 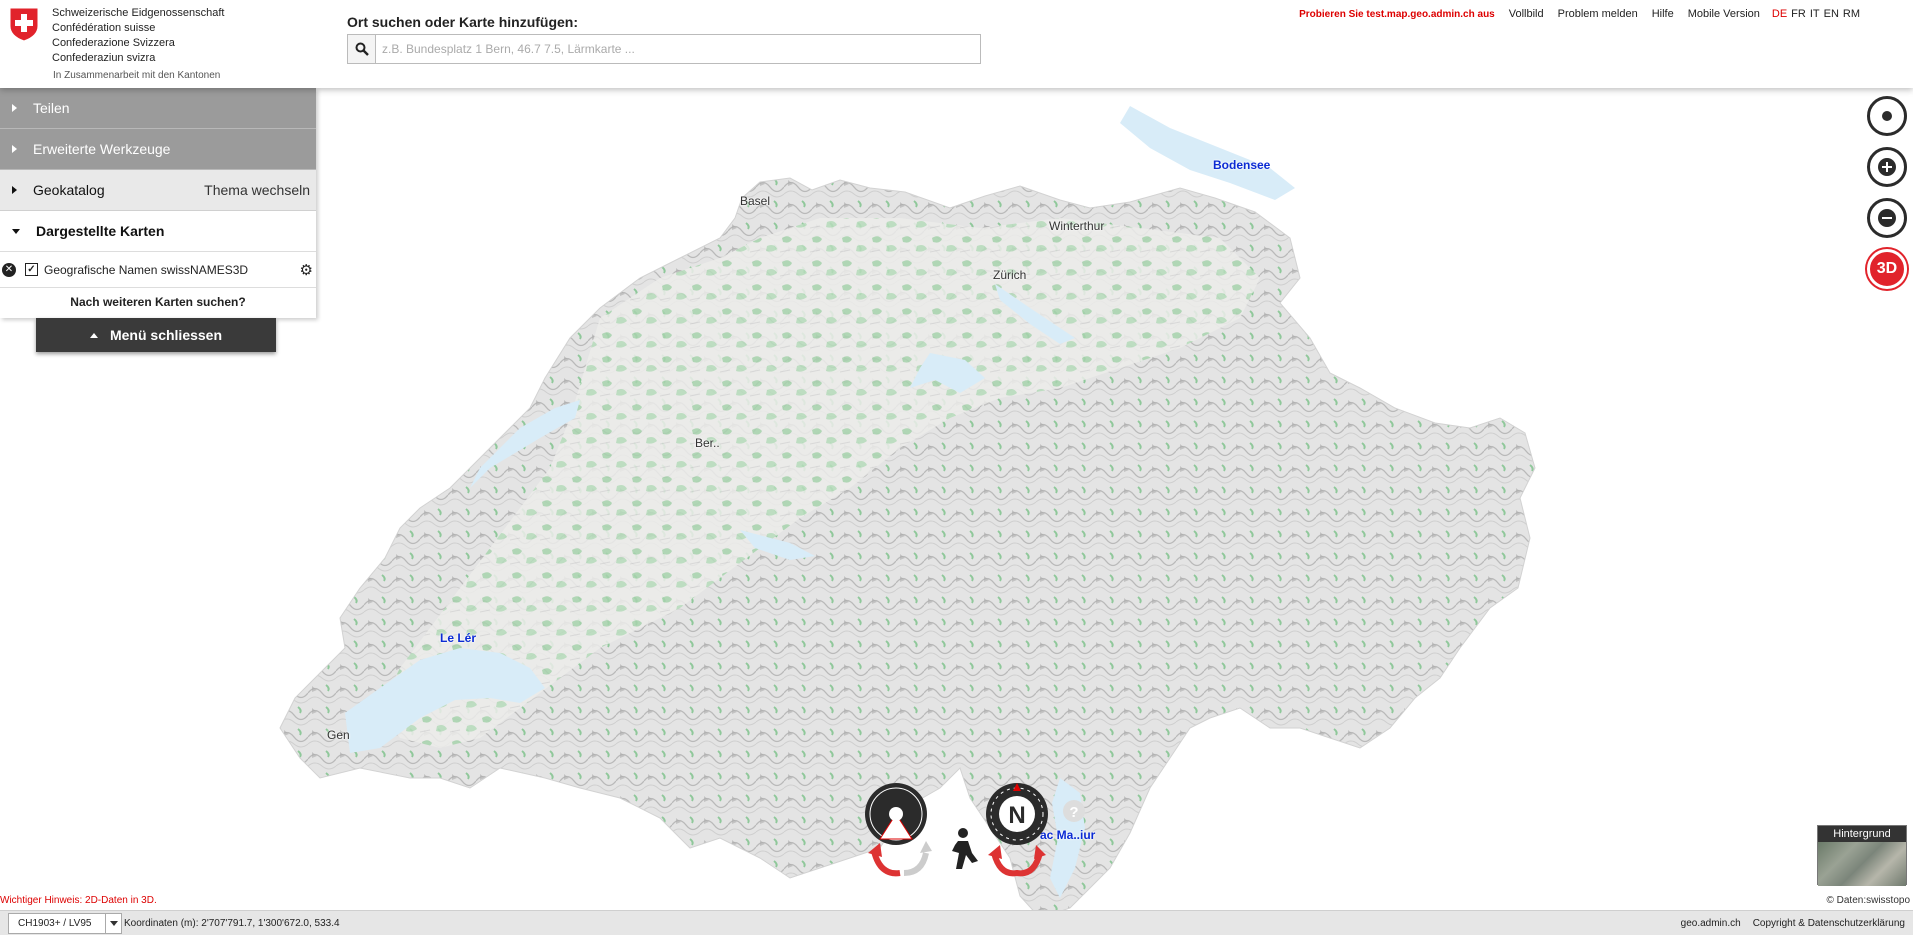 What do you see at coordinates (458, 638) in the screenshot?
I see `map-label-lake-geneva: Le Lér` at bounding box center [458, 638].